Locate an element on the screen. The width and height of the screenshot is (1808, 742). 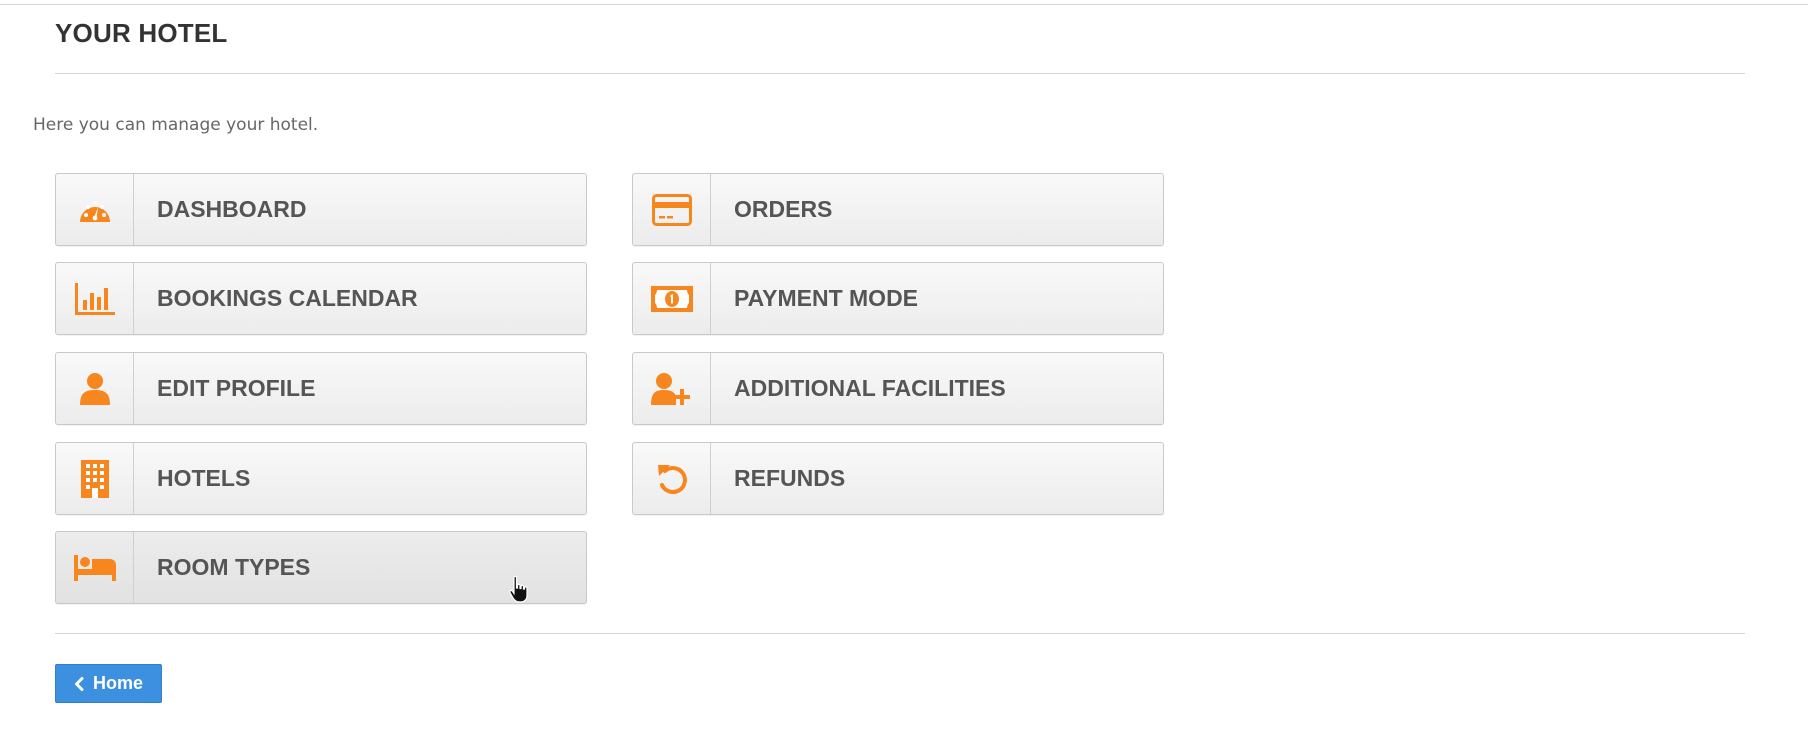
user-icon is located at coordinates (94, 388).